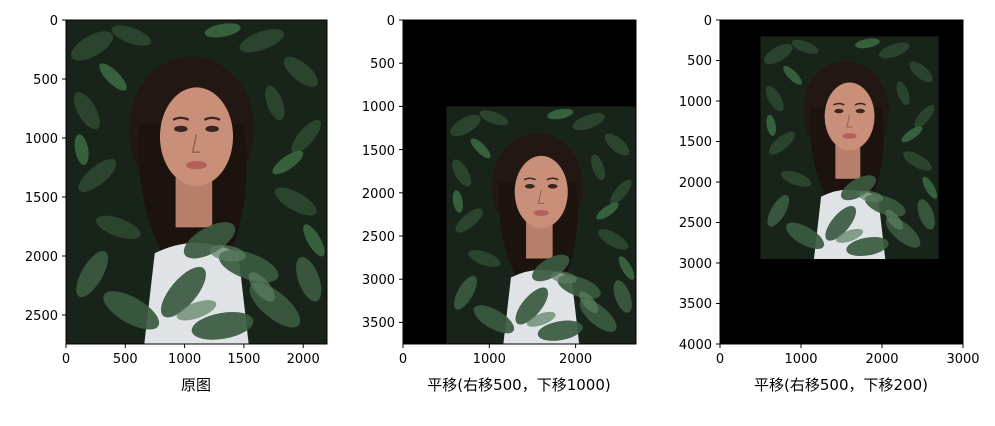 This screenshot has width=995, height=426. I want to click on panel-xlabel: 平移(右移500，下移200), so click(841, 385).